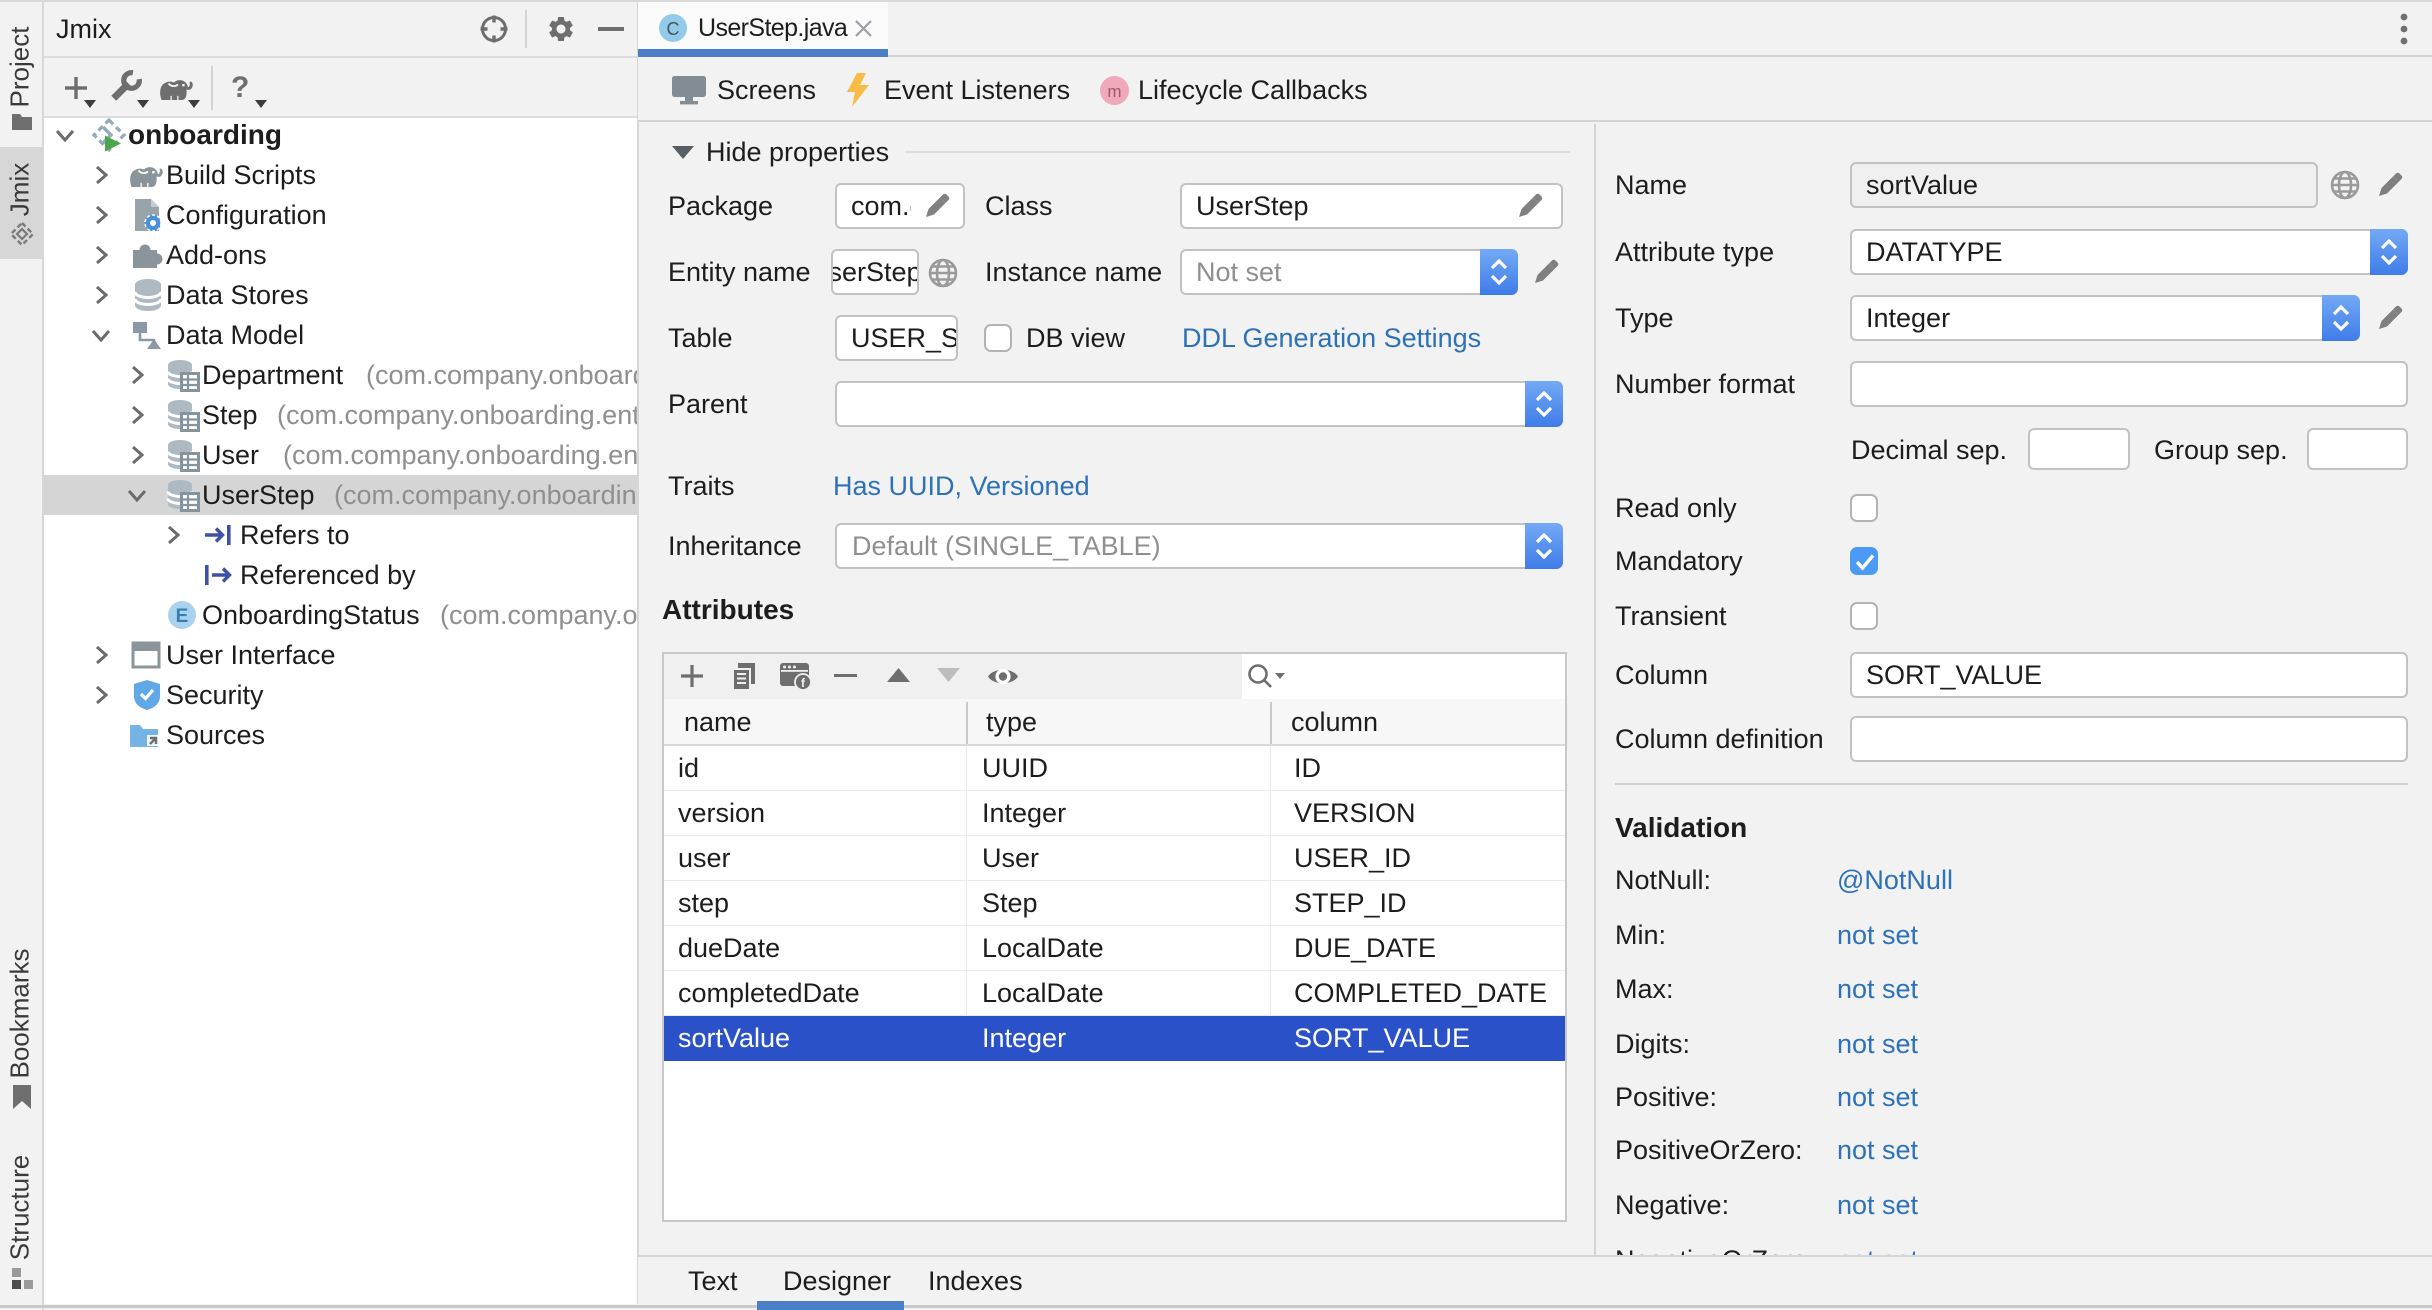 The image size is (2432, 1310). Describe the element at coordinates (1114, 91) in the screenshot. I see `svg-text: m` at that location.